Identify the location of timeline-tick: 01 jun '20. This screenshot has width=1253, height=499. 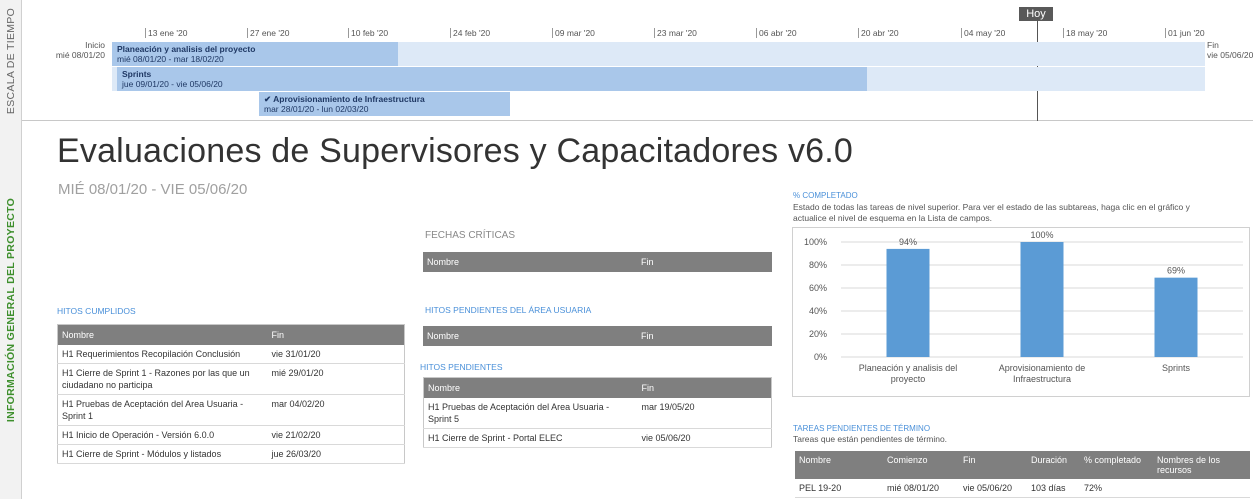
(1185, 33).